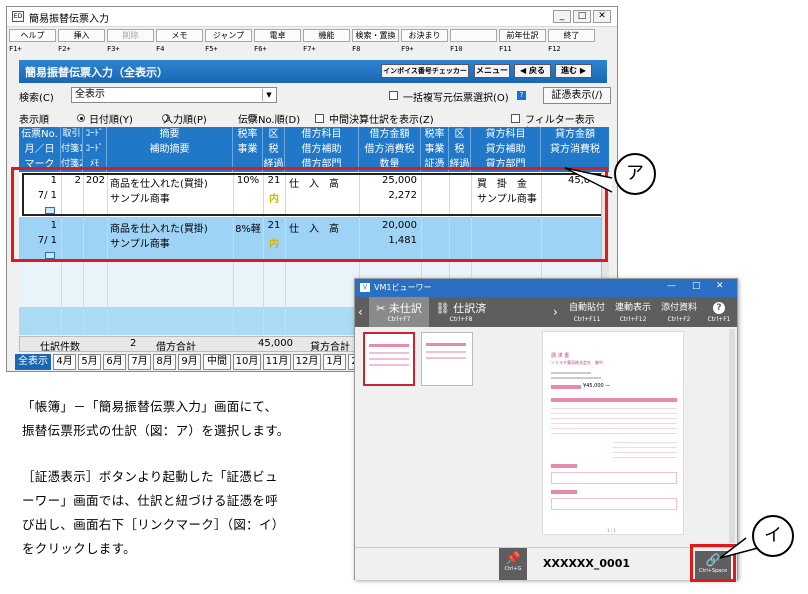  I want to click on viewer-close-button: ✕, so click(720, 286).